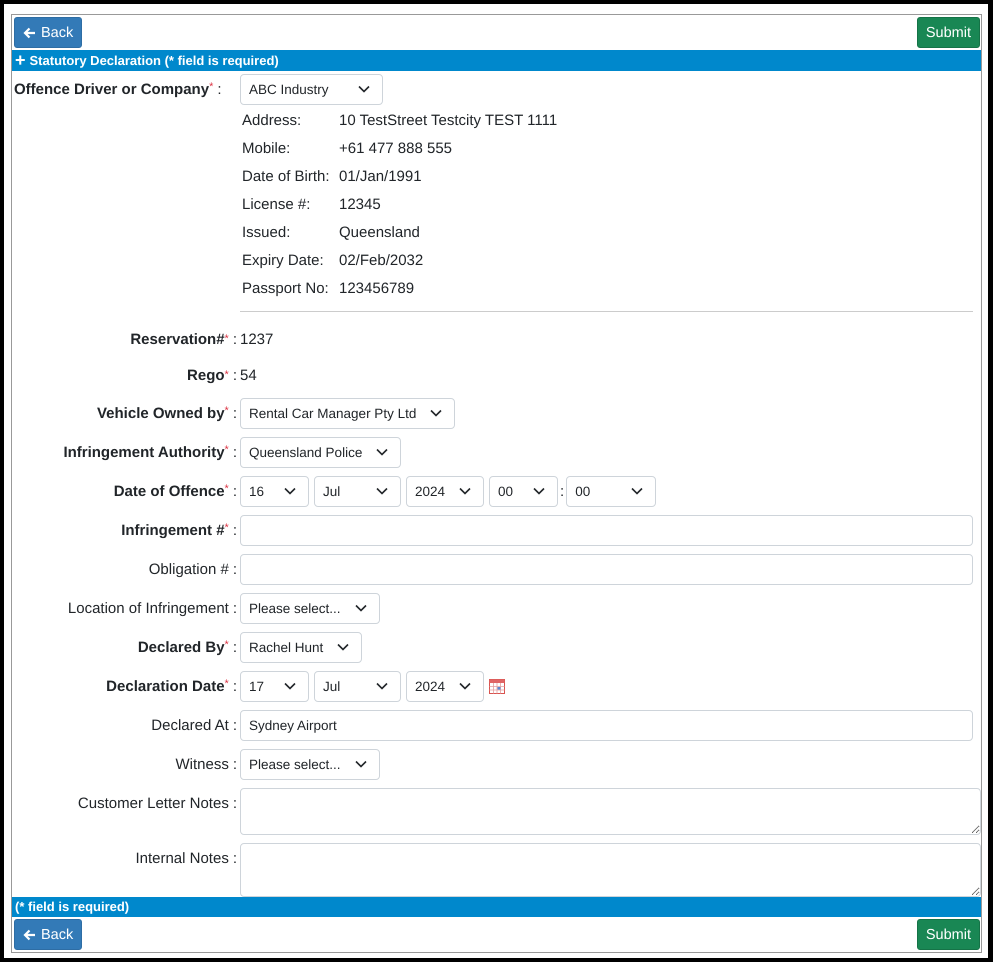  I want to click on field-label: Infringement Authority, so click(144, 452).